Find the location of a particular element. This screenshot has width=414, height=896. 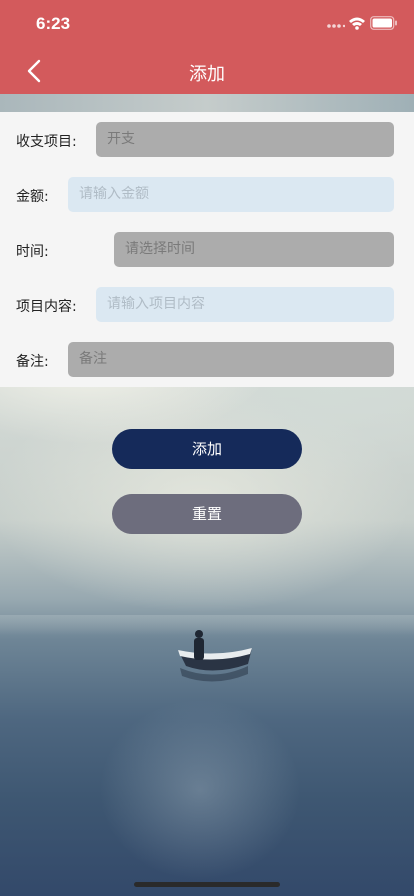

time-label: 时间: is located at coordinates (32, 252).